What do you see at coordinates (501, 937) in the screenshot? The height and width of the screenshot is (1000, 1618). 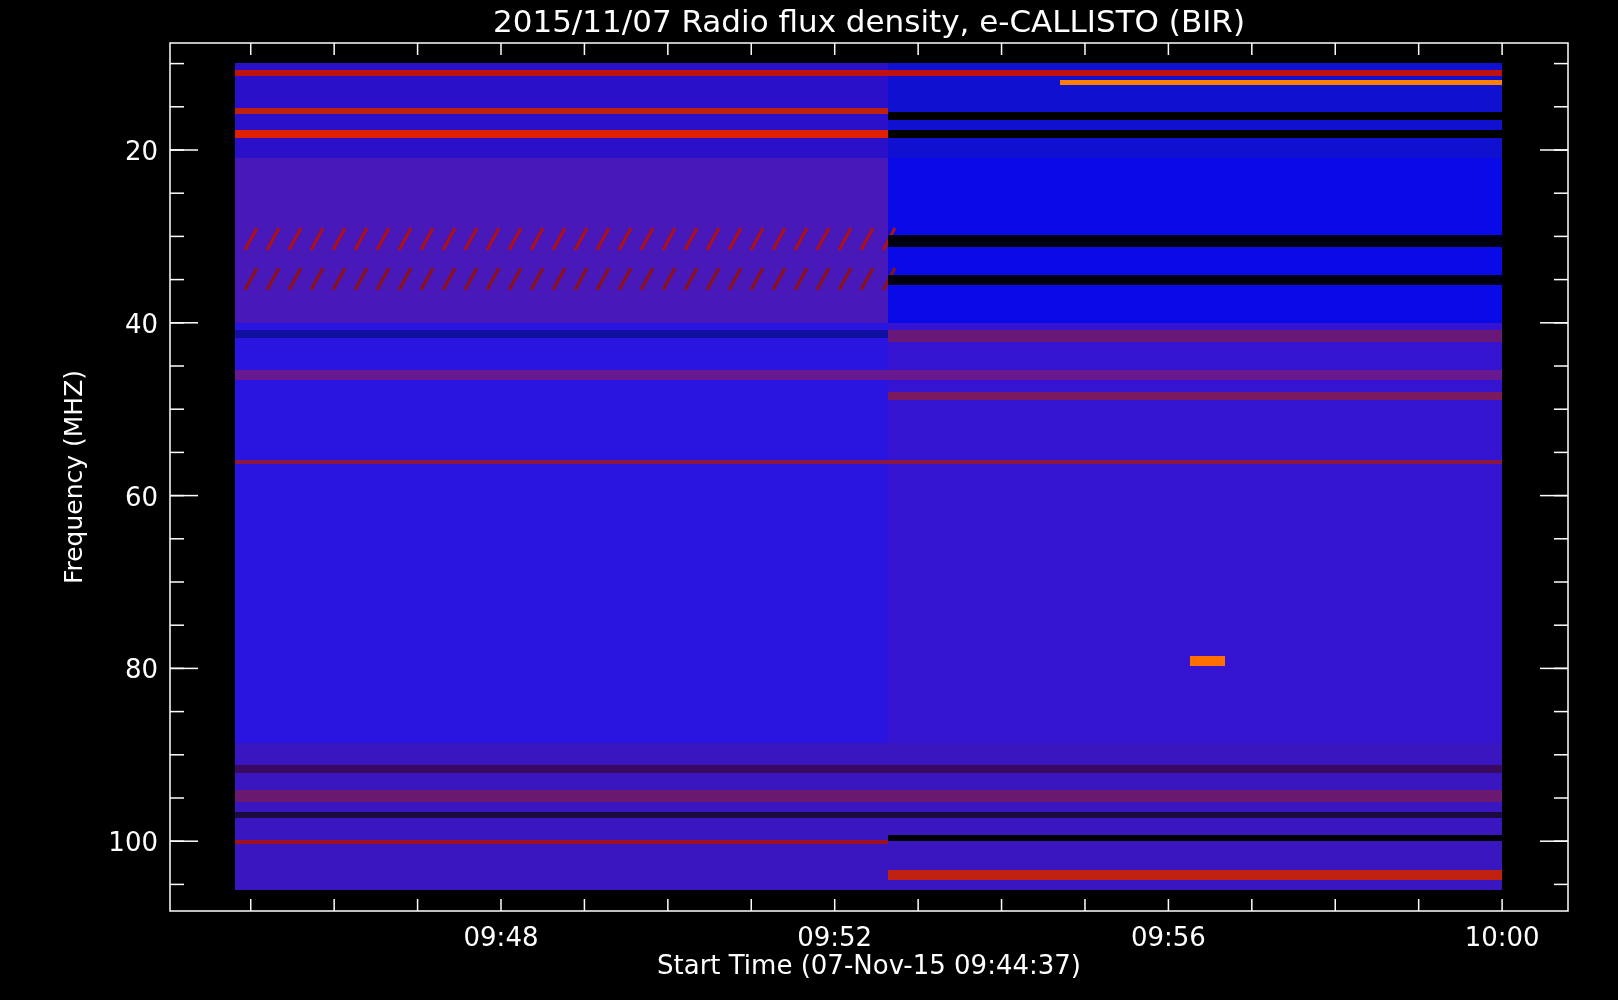 I see `x-tick-label: 09:48` at bounding box center [501, 937].